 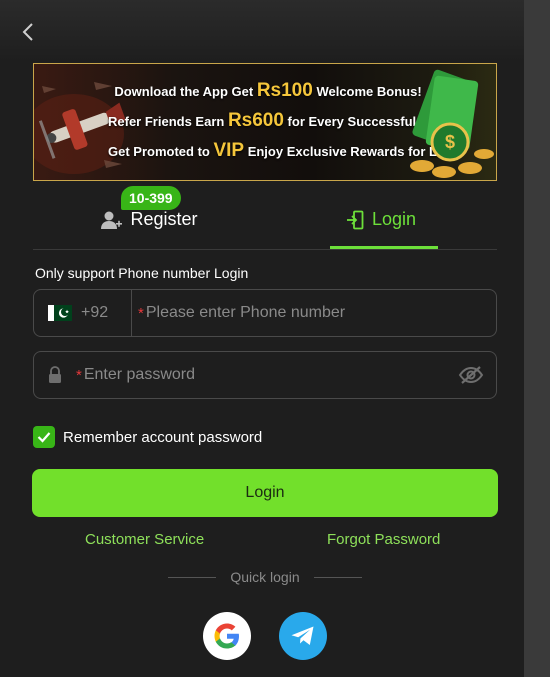 I want to click on phone-field: +92 *, so click(x=265, y=313).